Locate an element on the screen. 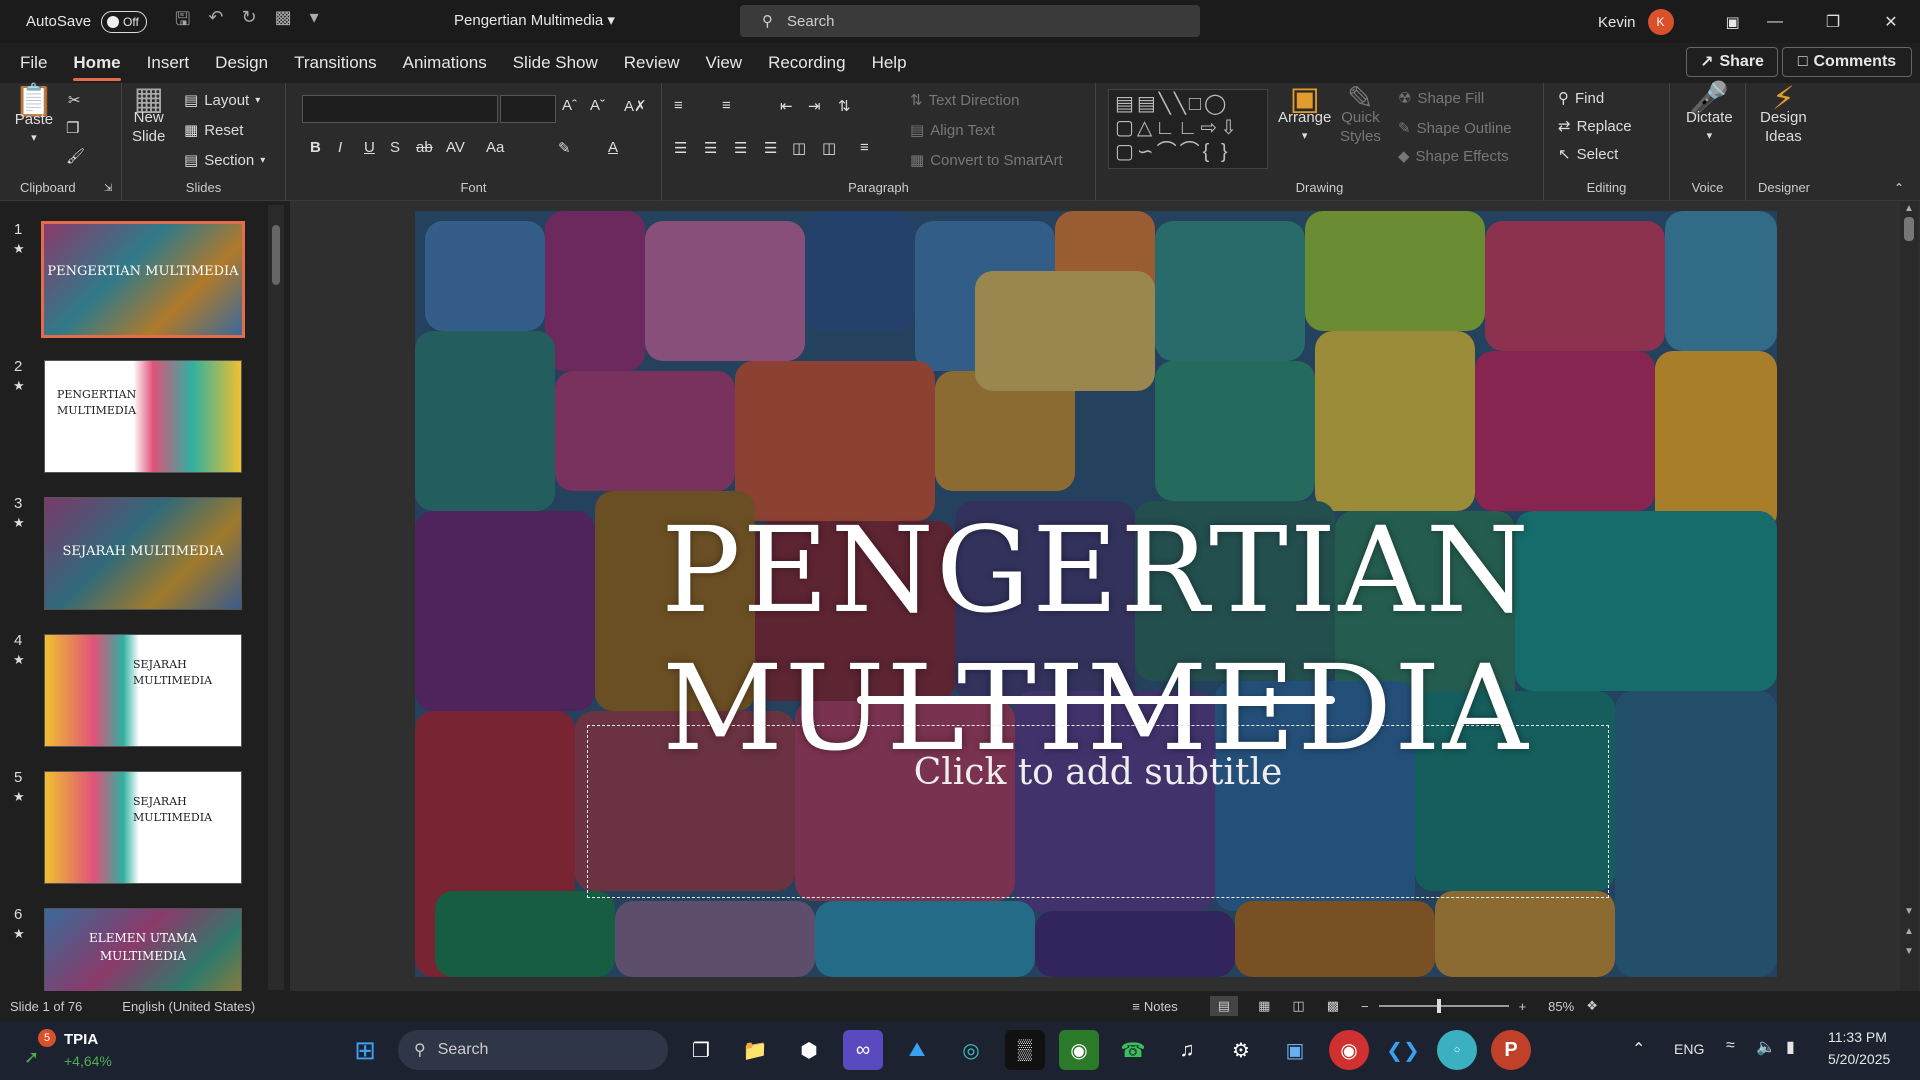 The width and height of the screenshot is (1920, 1080). design-ideas-button: ⚡ Design Ideas is located at coordinates (1783, 114).